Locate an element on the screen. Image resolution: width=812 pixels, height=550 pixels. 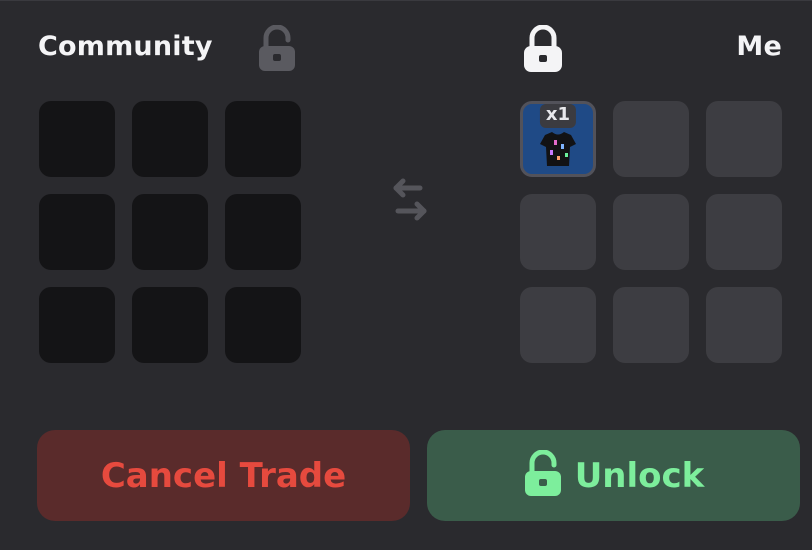
locked-padlock-icon is located at coordinates (543, 48).